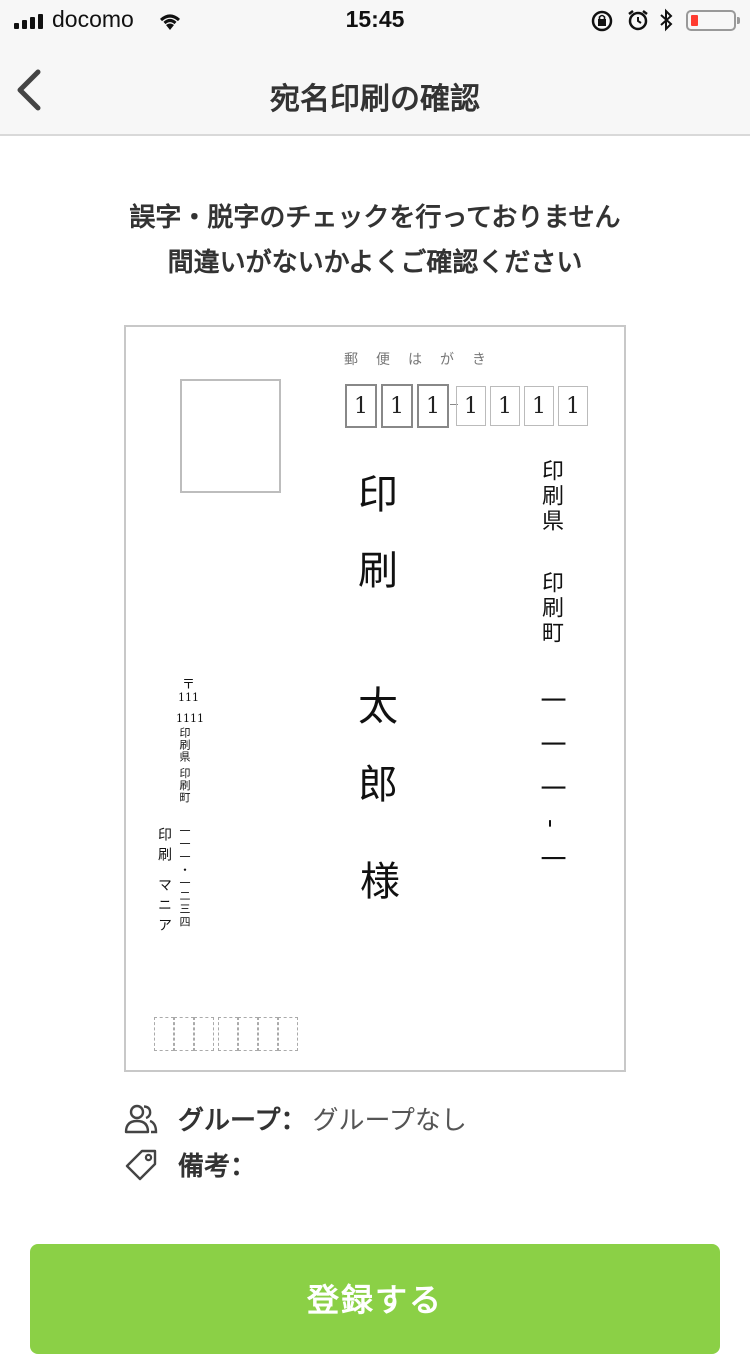 Image resolution: width=750 pixels, height=1356 pixels. What do you see at coordinates (424, 360) in the screenshot?
I see `postcard-label: 郵便はがき` at bounding box center [424, 360].